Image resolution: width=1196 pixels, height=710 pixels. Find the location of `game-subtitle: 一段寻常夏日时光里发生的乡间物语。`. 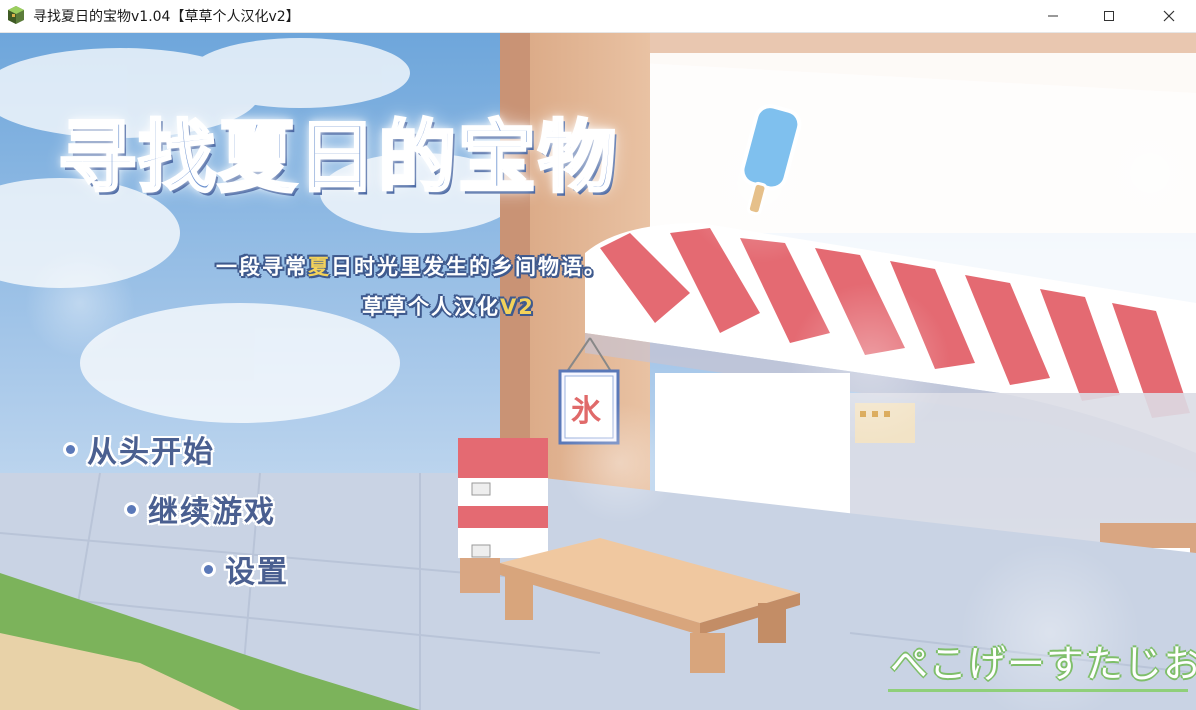

game-subtitle: 一段寻常夏日时光里发生的乡间物语。 is located at coordinates (411, 266).